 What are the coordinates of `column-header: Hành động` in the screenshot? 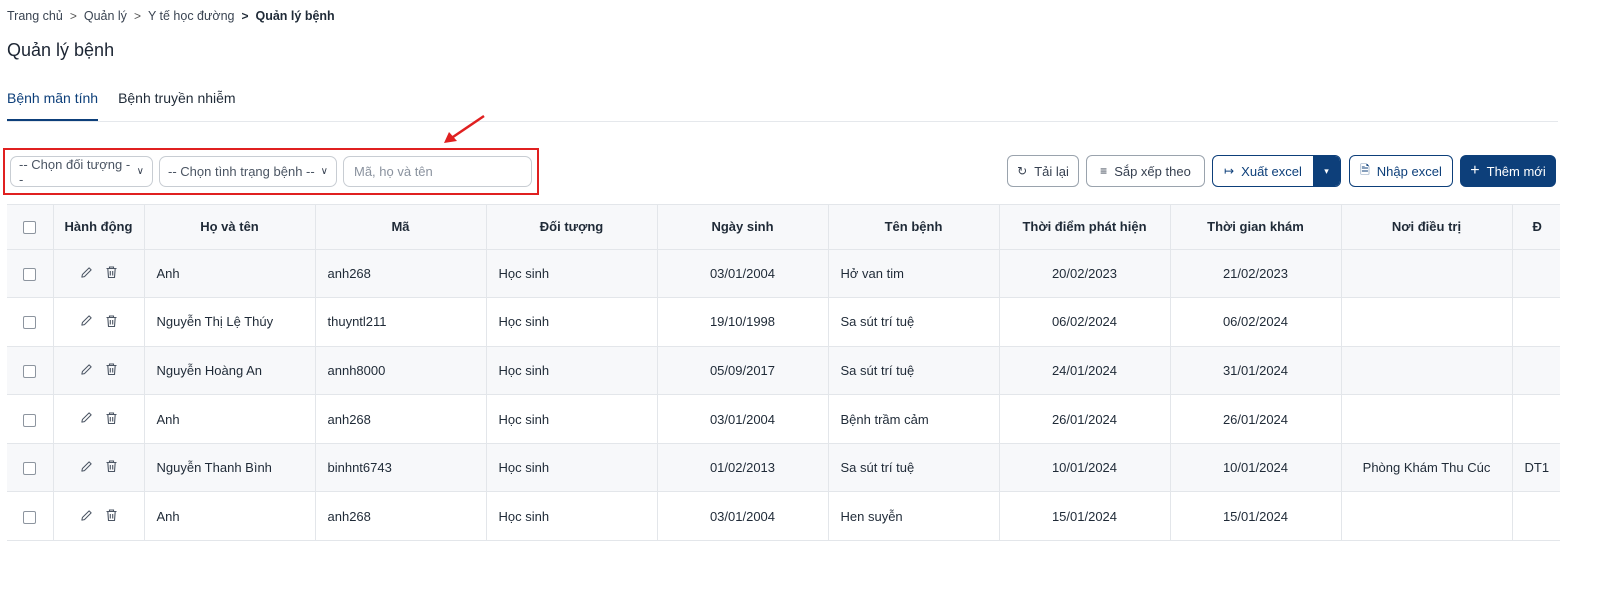 It's located at (99, 227).